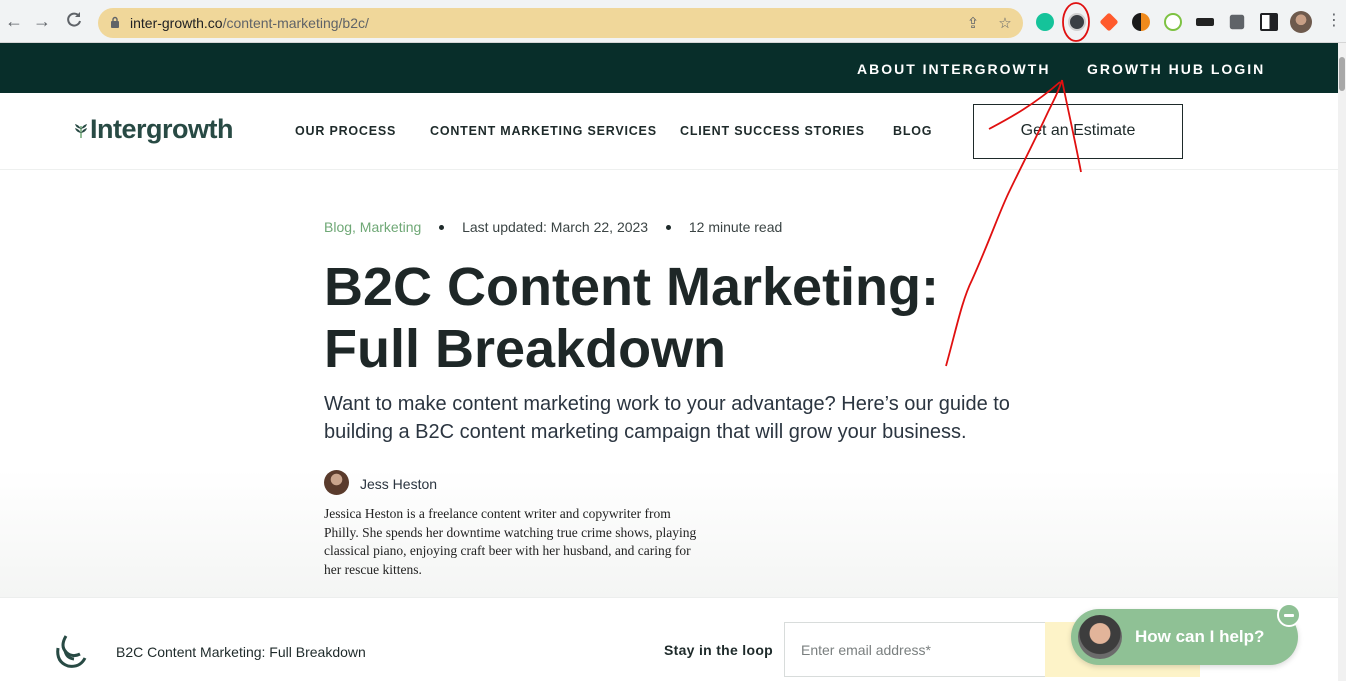 This screenshot has width=1346, height=681. What do you see at coordinates (74, 21) in the screenshot?
I see `reload-icon` at bounding box center [74, 21].